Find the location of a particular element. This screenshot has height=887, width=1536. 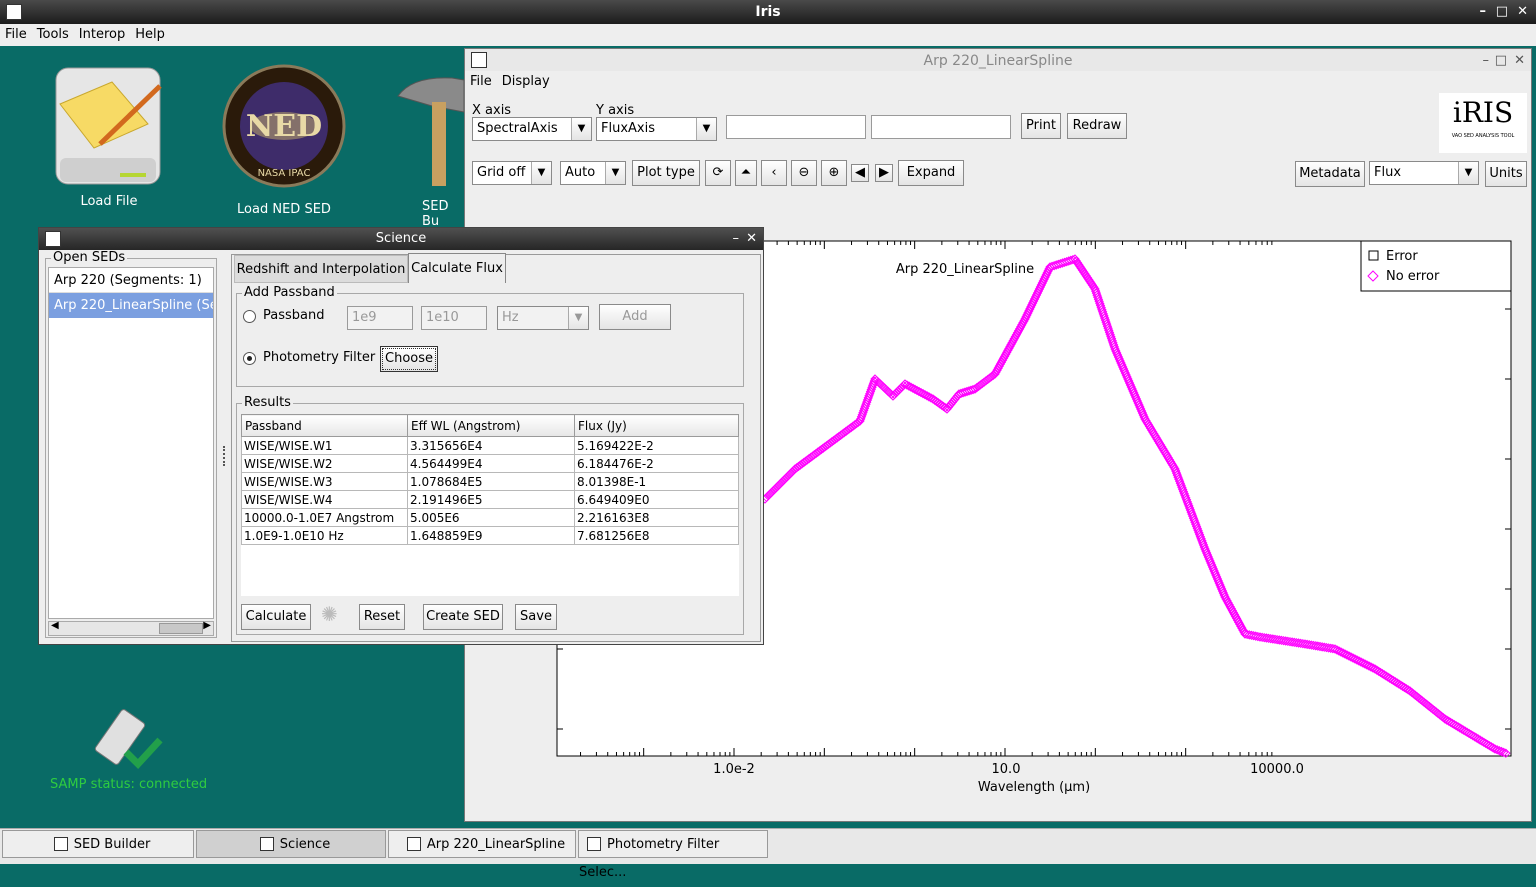

column-header-eff-wl: Eff WL (Angstrom) is located at coordinates (491, 425).